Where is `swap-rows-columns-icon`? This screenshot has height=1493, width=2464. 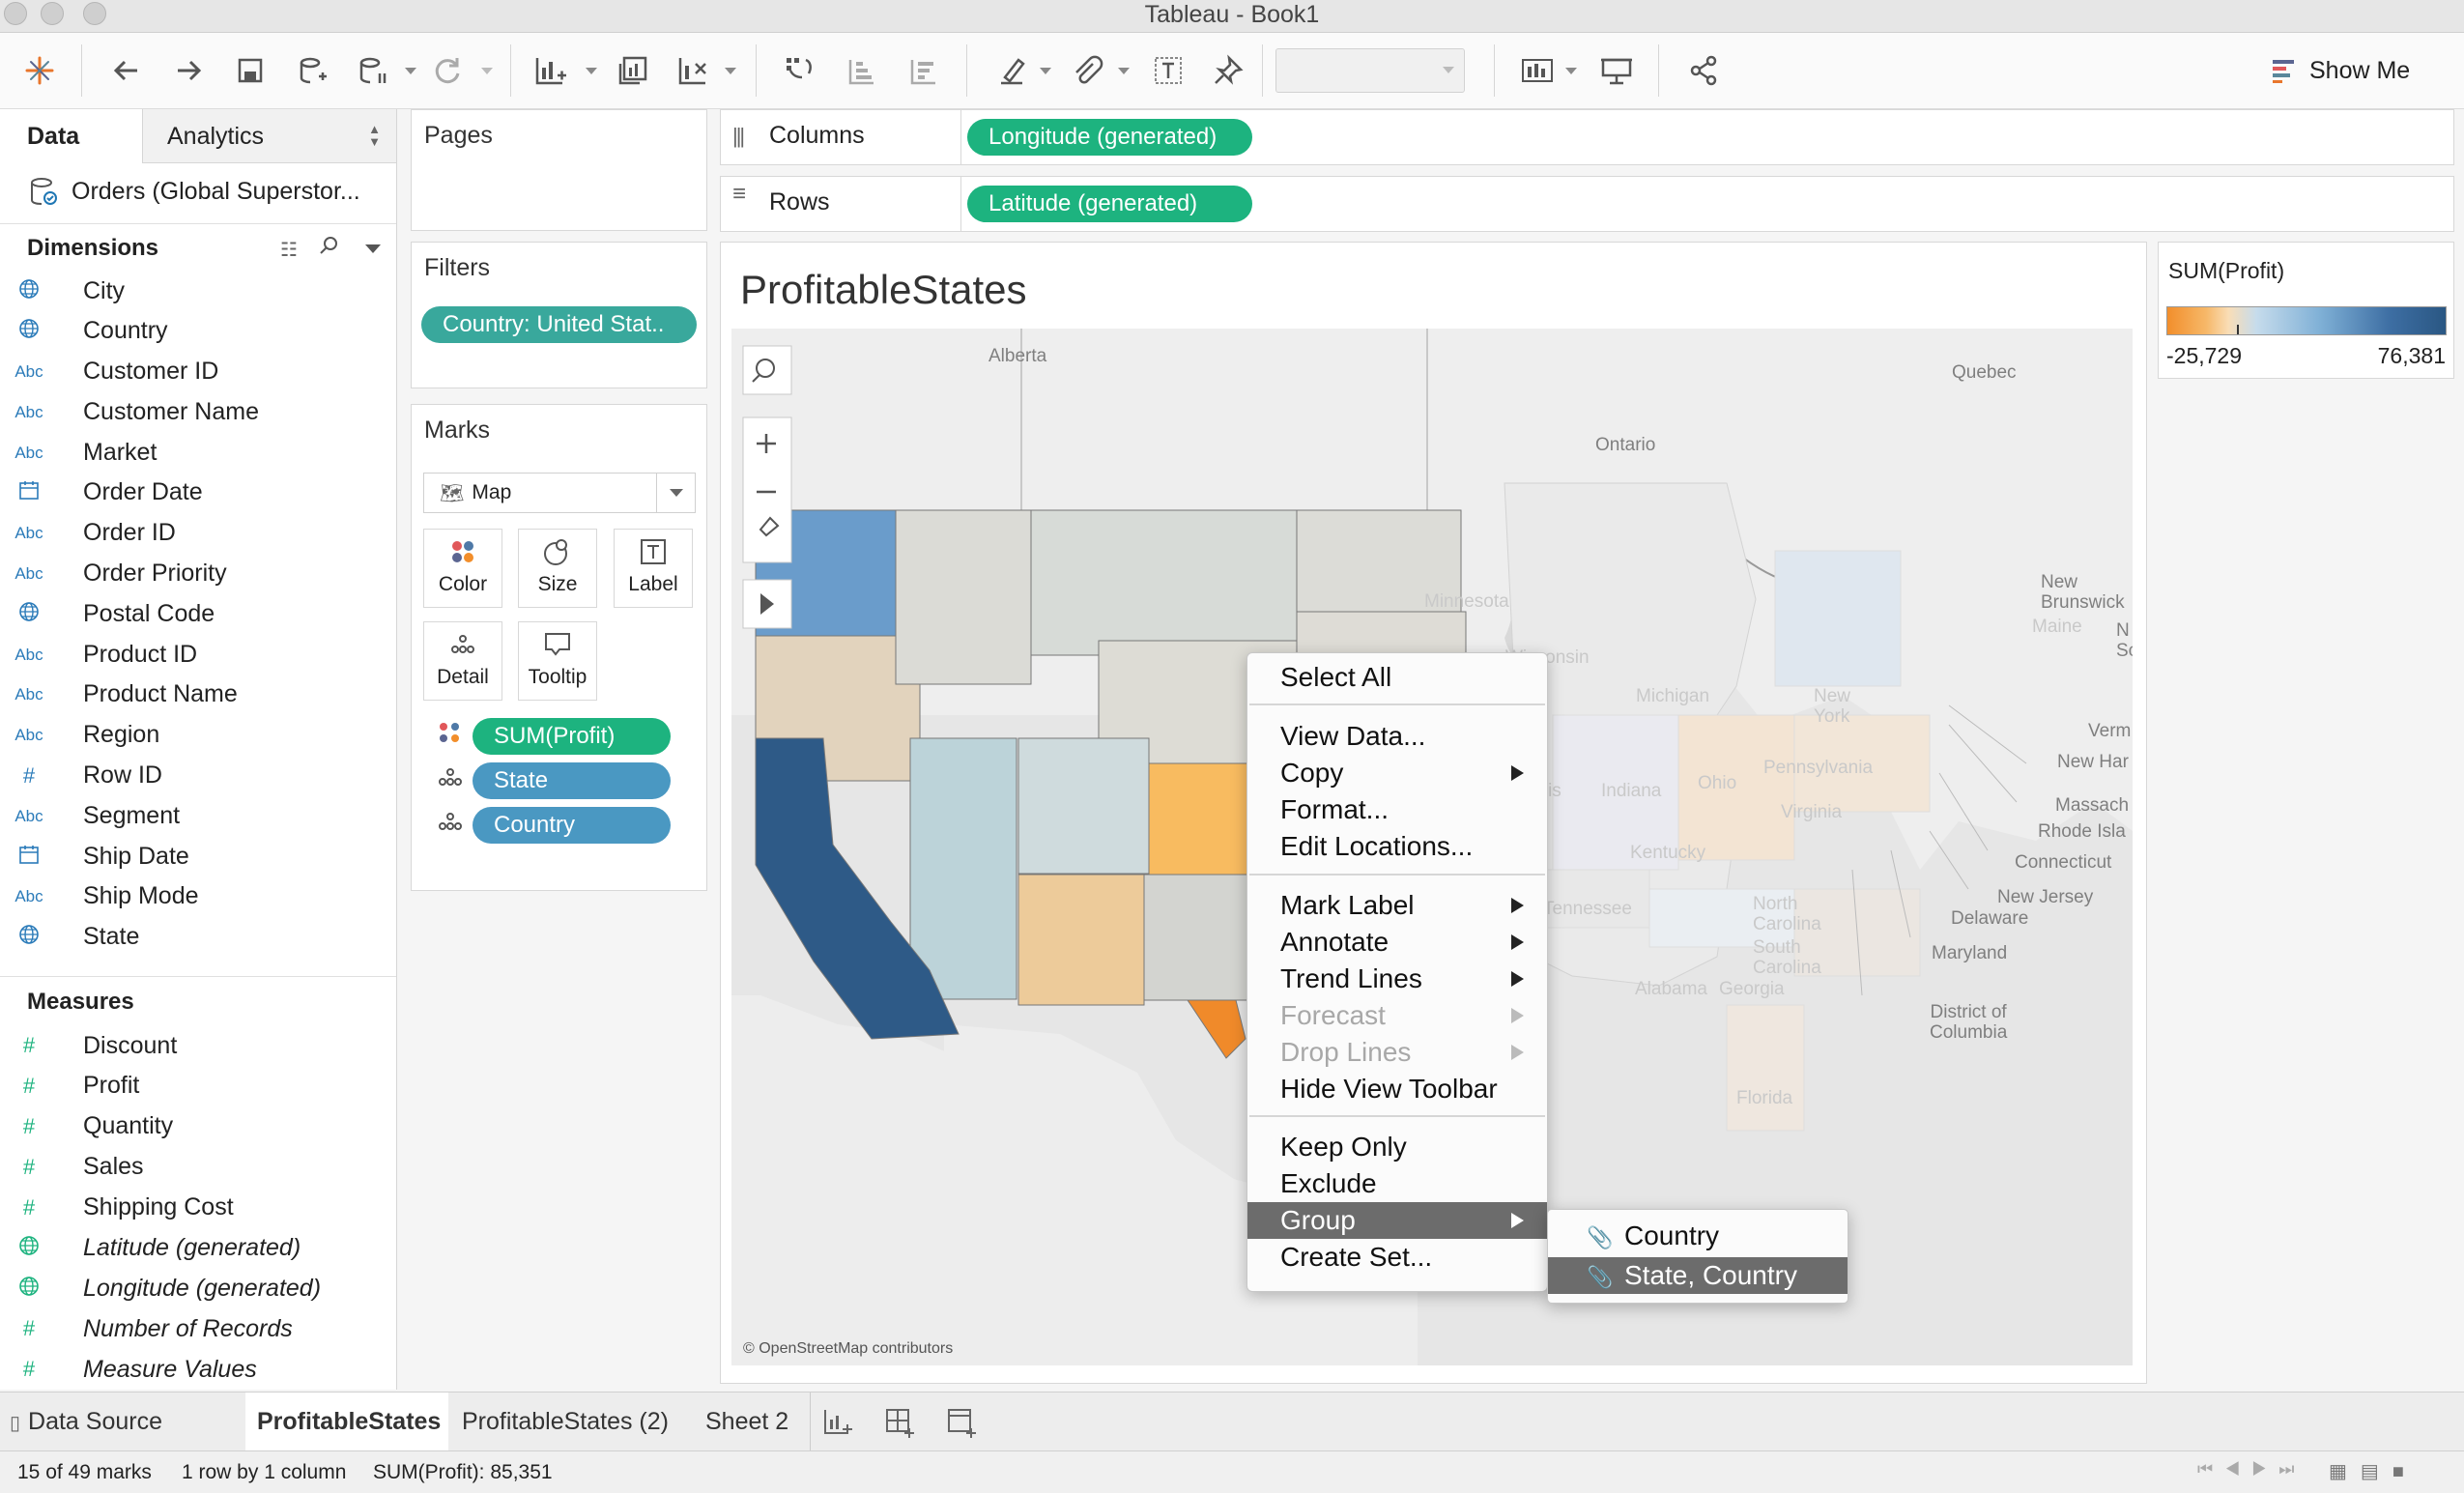
swap-rows-columns-icon is located at coordinates (799, 71).